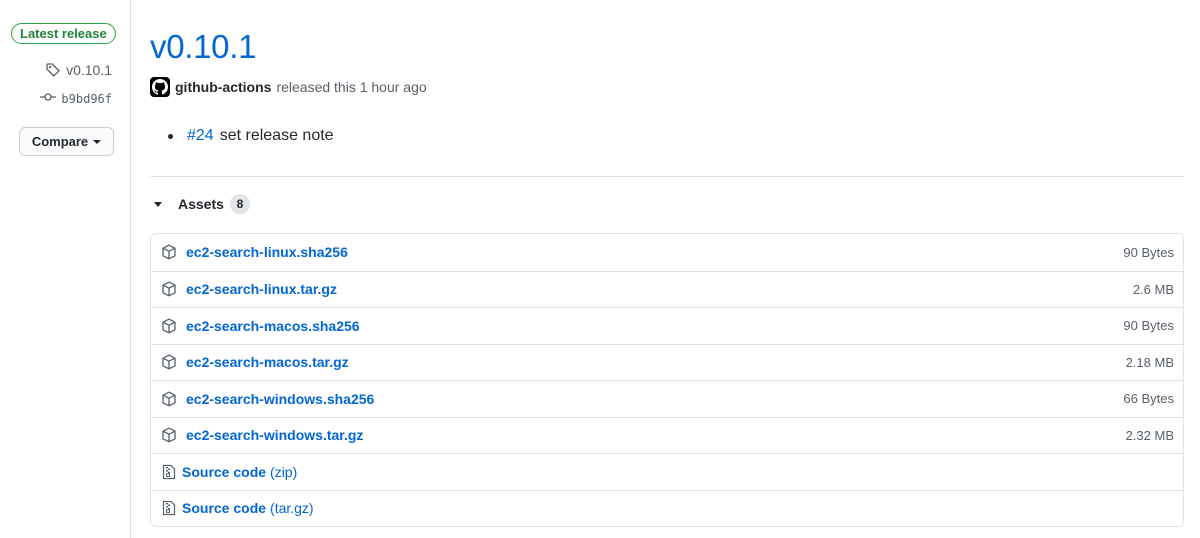 This screenshot has height=538, width=1200. Describe the element at coordinates (284, 471) in the screenshot. I see `source-code-format: (zip)` at that location.